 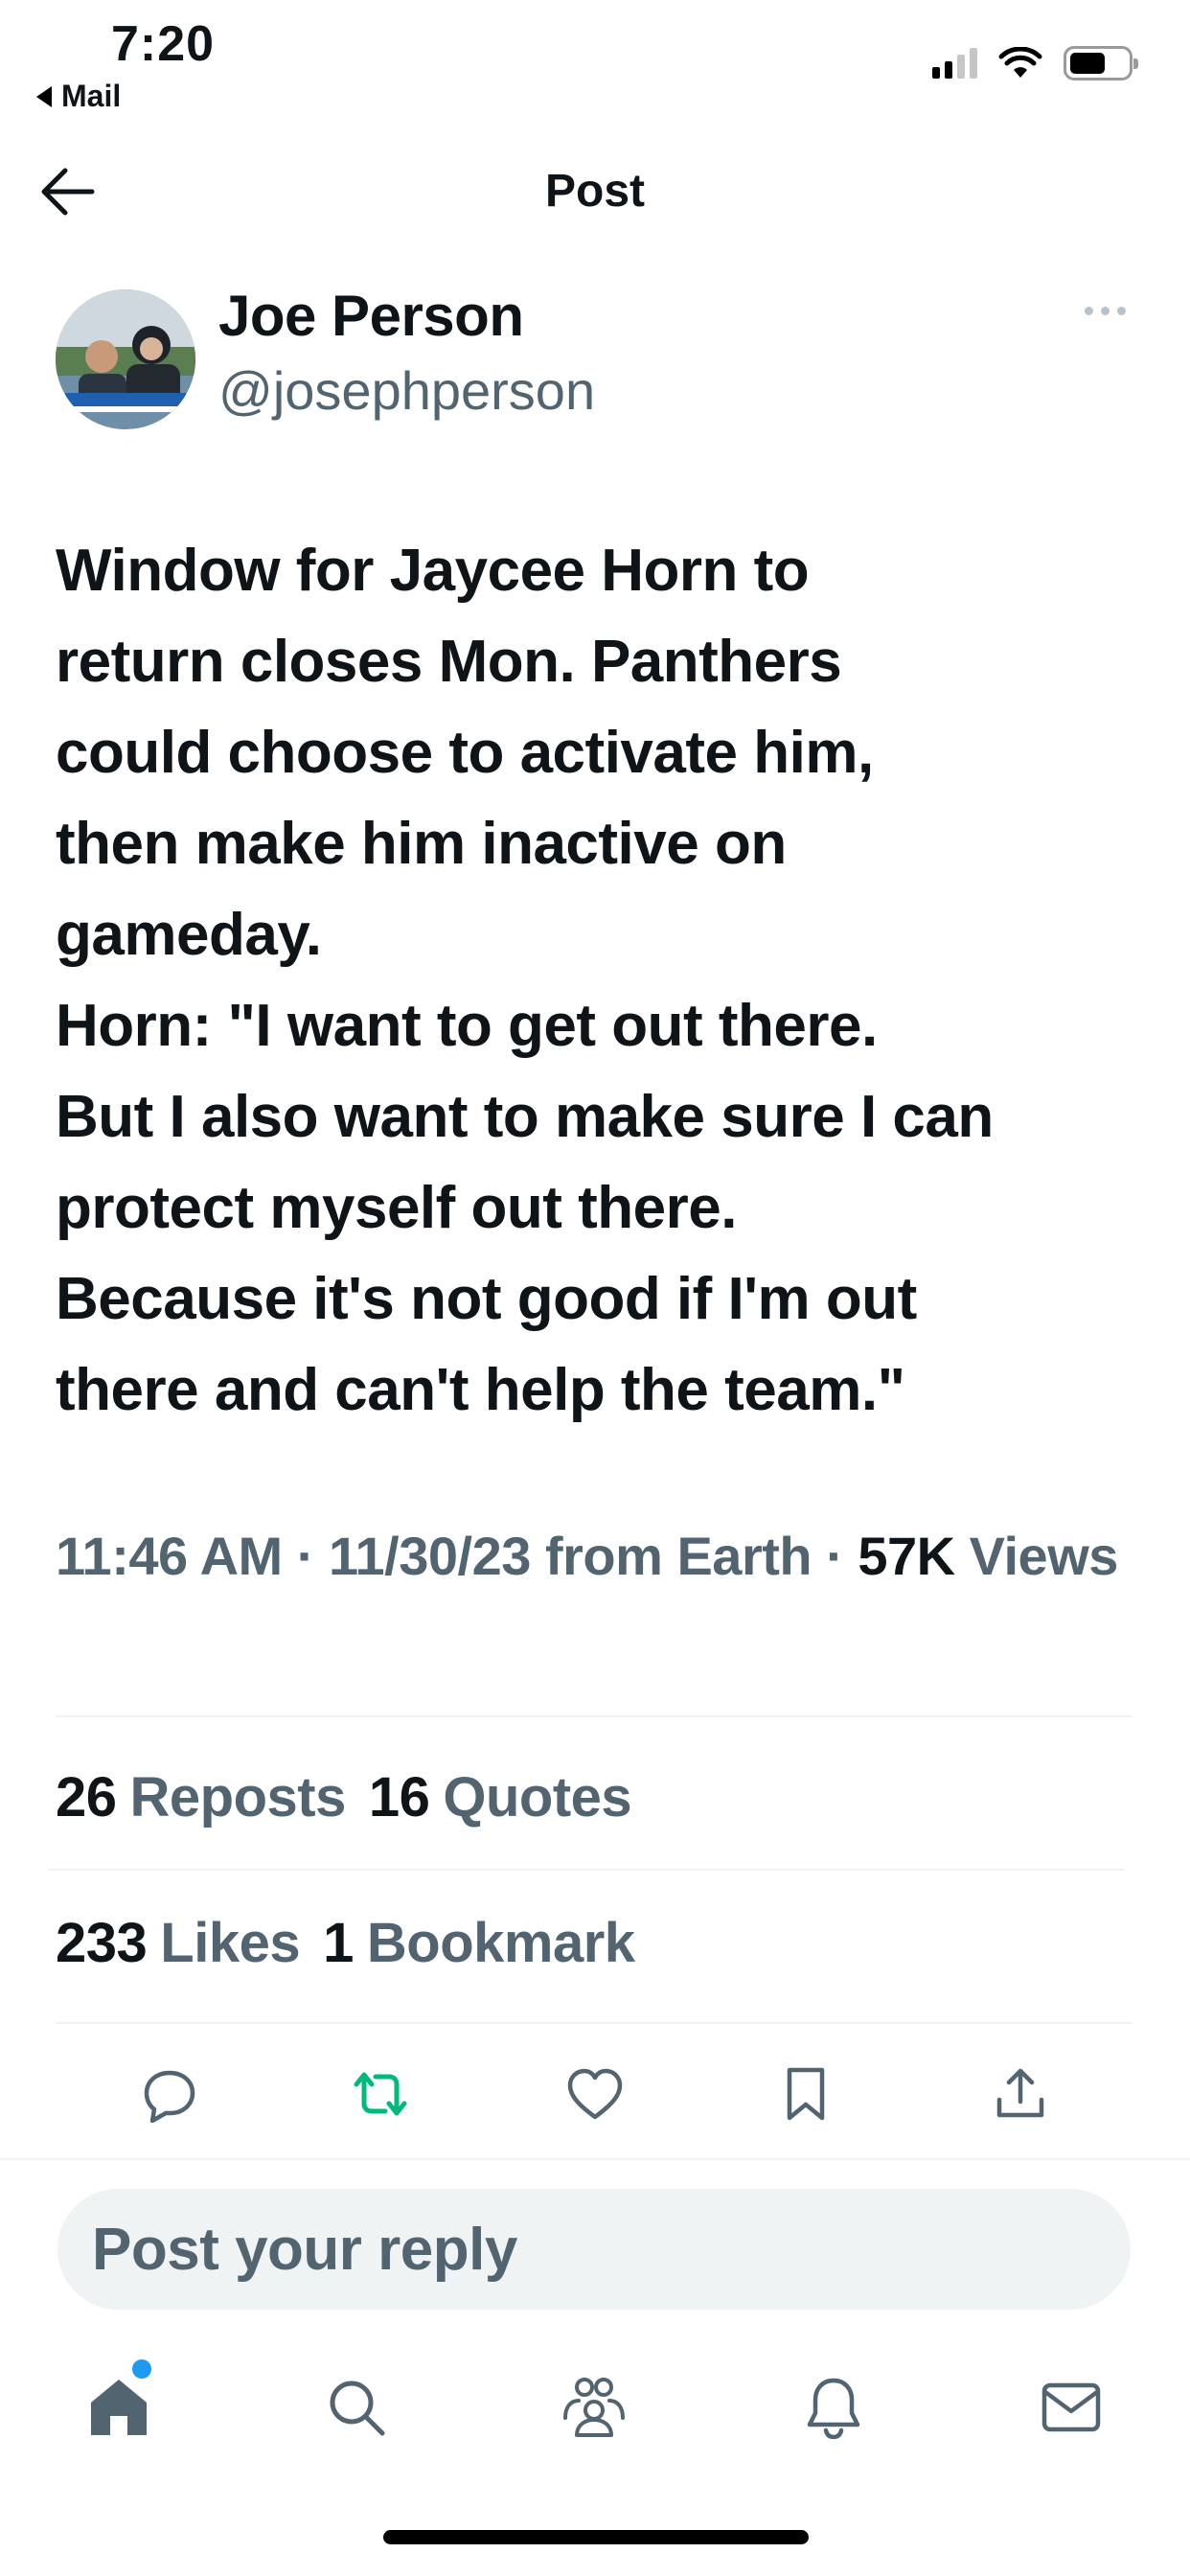 What do you see at coordinates (399, 1797) in the screenshot?
I see `quotes-count: 16` at bounding box center [399, 1797].